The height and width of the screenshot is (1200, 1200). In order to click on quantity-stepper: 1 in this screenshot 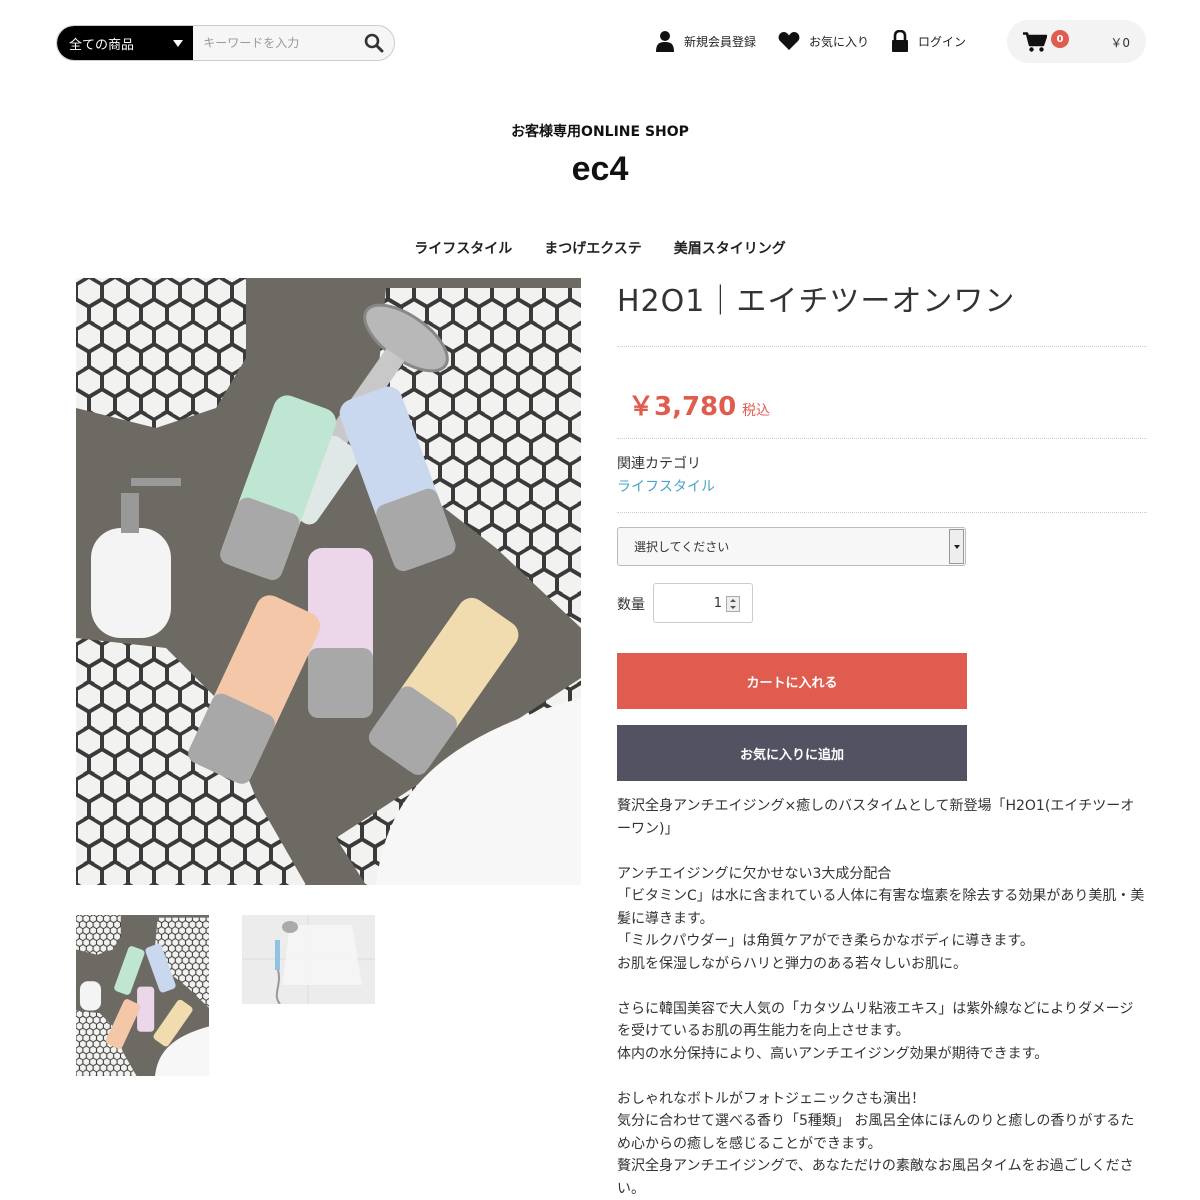, I will do `click(703, 603)`.